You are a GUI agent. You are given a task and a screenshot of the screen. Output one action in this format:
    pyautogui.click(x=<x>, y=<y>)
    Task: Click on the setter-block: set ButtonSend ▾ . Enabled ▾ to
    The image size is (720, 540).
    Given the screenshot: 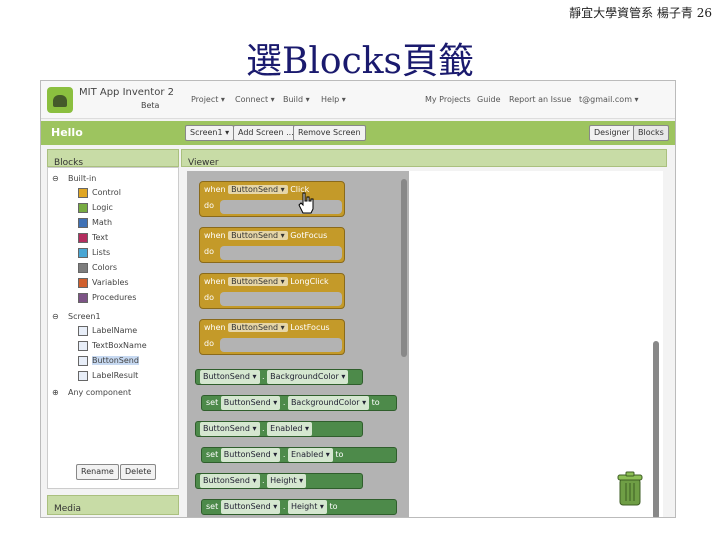 What is the action you would take?
    pyautogui.click(x=299, y=455)
    